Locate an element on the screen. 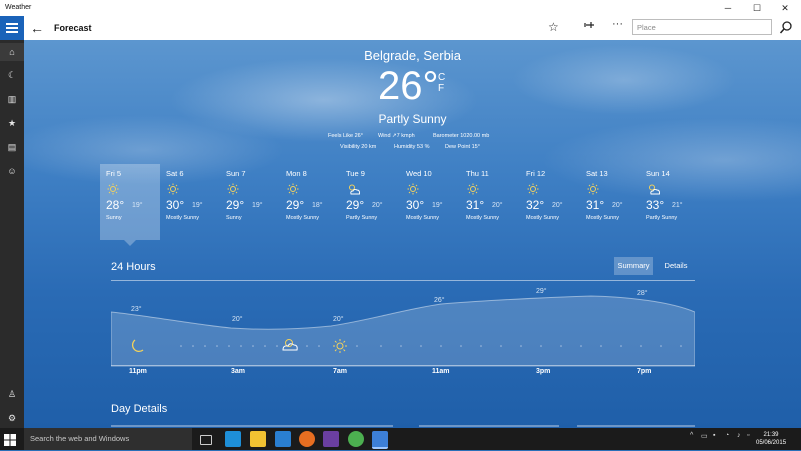  system-clock: 21:39 05/06/2015 is located at coordinates (771, 439).